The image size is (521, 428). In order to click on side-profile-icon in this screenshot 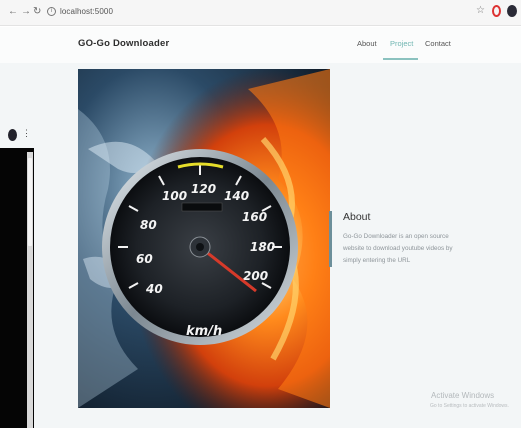, I will do `click(12, 135)`.